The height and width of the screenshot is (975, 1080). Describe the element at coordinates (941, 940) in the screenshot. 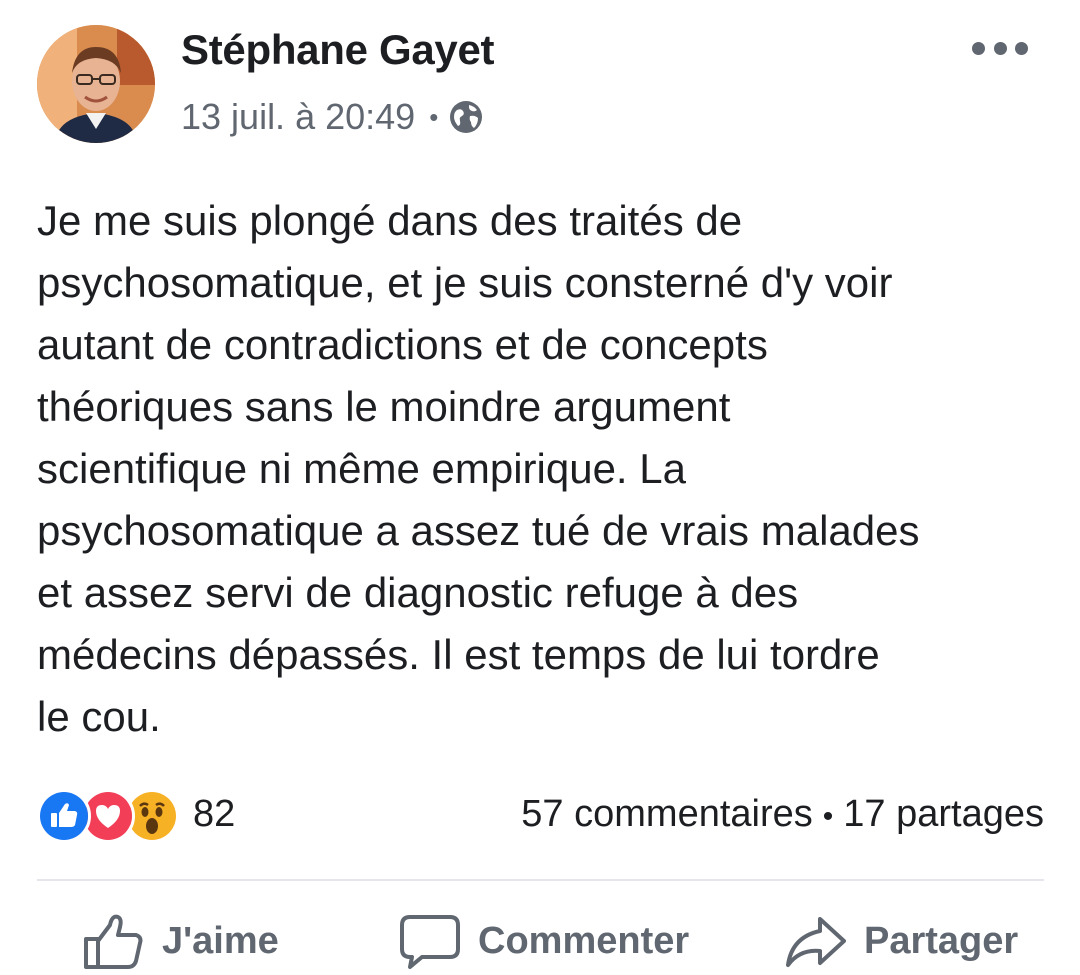

I see `share-button-label: Partager` at that location.